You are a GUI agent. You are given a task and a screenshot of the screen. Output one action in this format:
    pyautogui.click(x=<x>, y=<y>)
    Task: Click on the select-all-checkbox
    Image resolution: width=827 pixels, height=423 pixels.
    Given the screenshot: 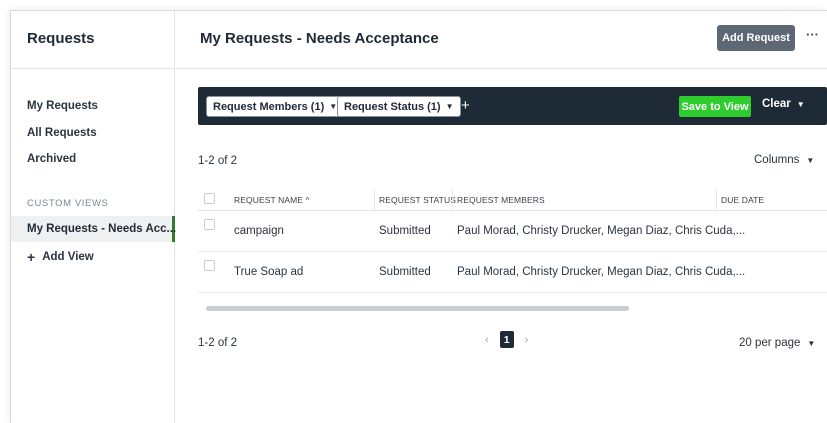 What is the action you would take?
    pyautogui.click(x=209, y=198)
    